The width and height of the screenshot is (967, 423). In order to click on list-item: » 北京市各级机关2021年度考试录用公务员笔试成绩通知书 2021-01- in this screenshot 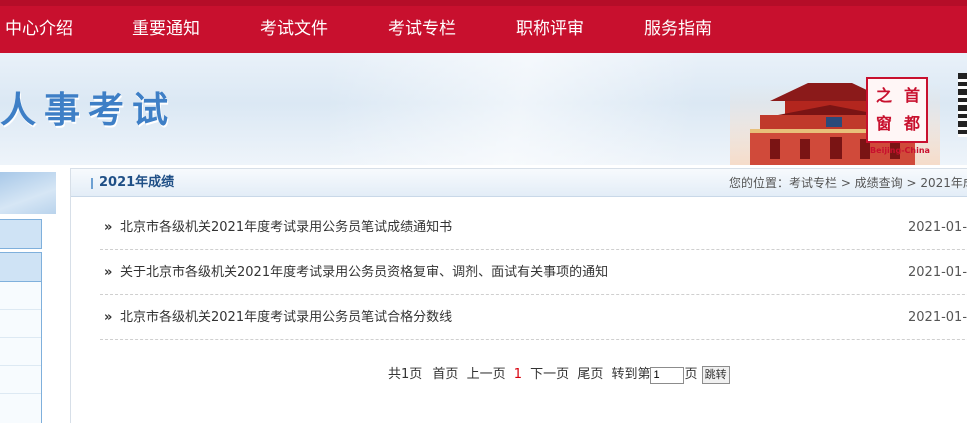, I will do `click(533, 227)`.